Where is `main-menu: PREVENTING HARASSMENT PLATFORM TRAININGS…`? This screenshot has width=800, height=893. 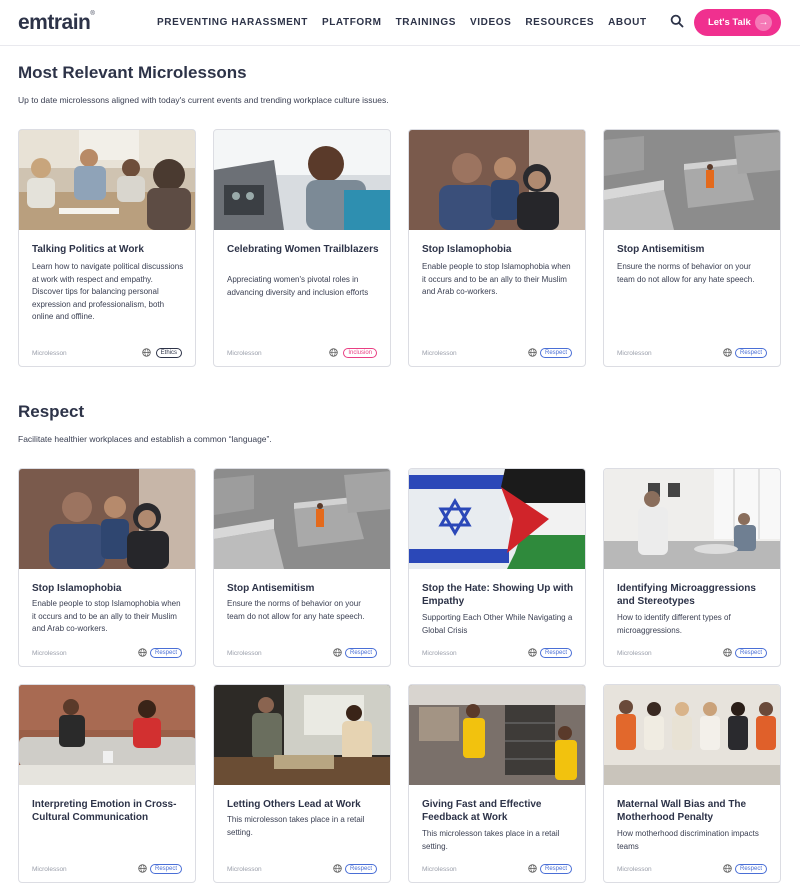
main-menu: PREVENTING HARASSMENT PLATFORM TRAININGS… is located at coordinates (409, 22).